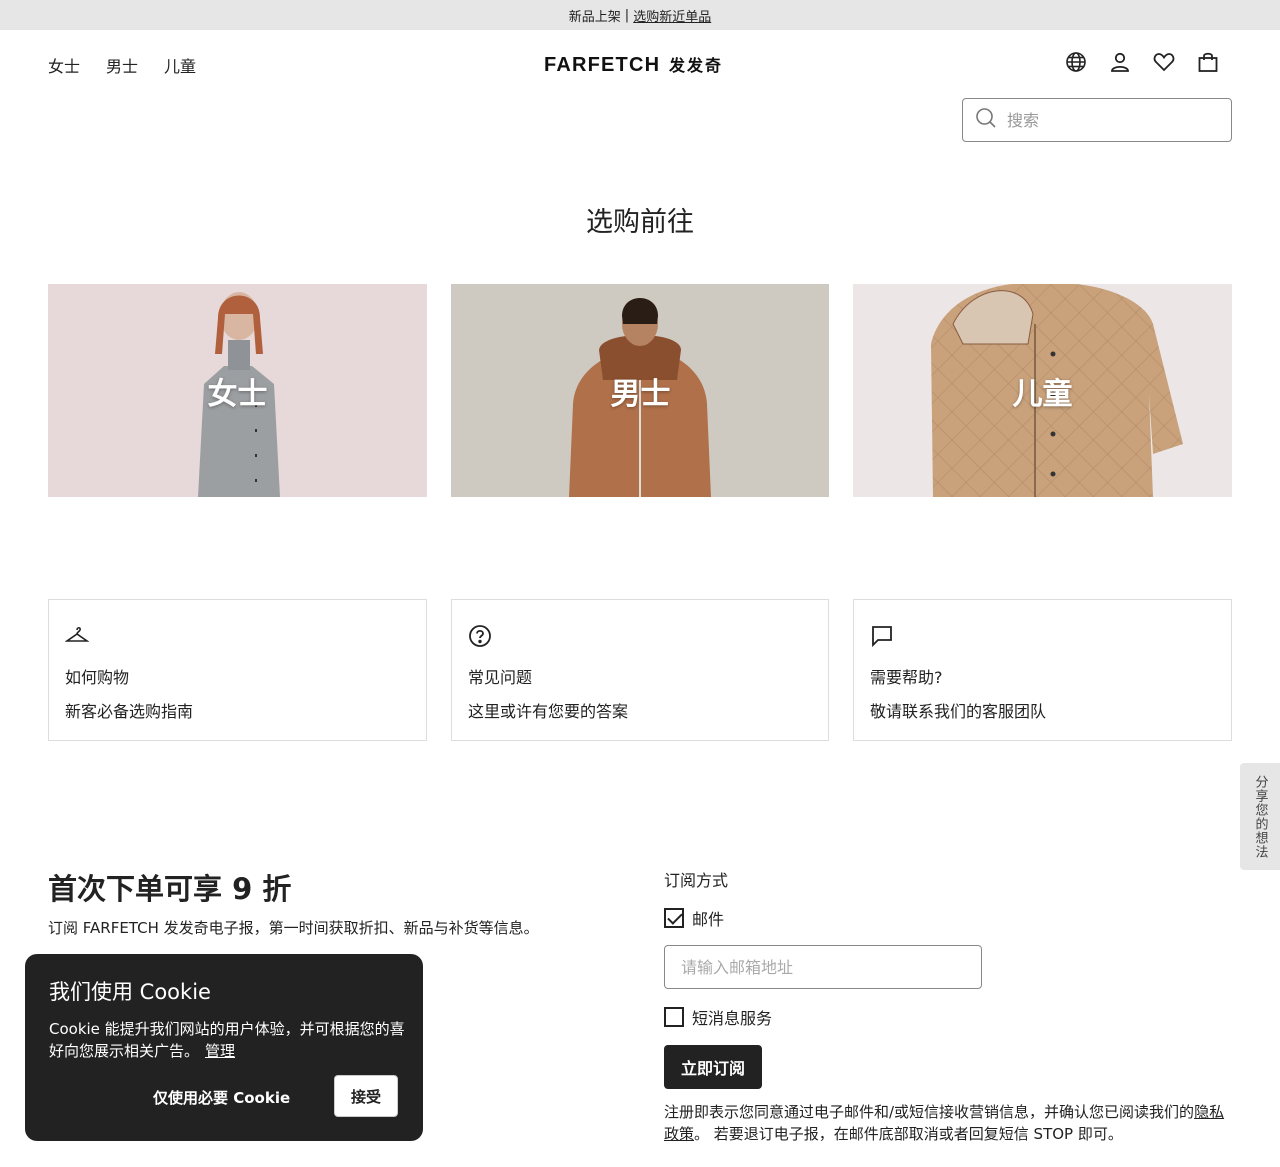 The image size is (1280, 1167). What do you see at coordinates (1042, 394) in the screenshot?
I see `category-label-kids: 儿童` at bounding box center [1042, 394].